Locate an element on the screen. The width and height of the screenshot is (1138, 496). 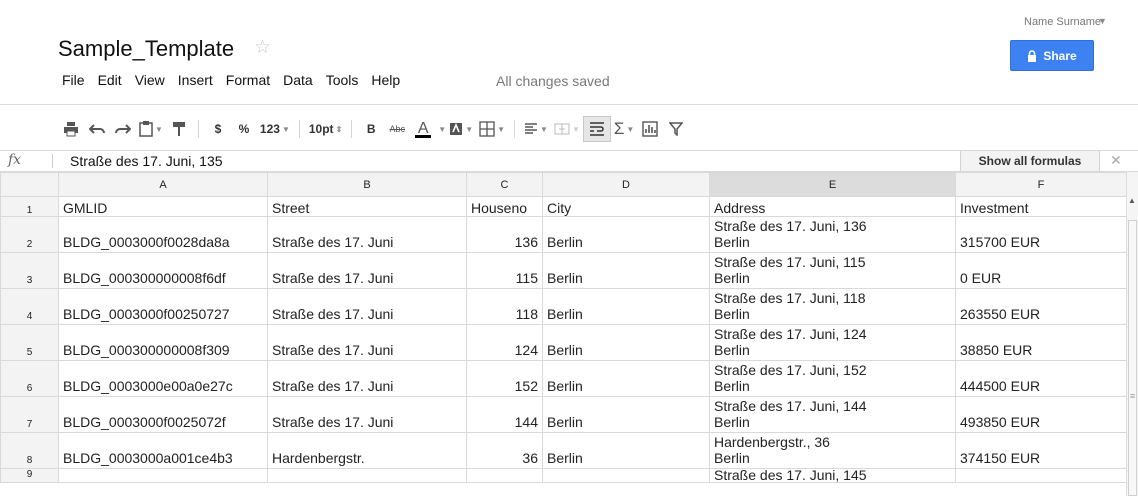
print-icon is located at coordinates (71, 129).